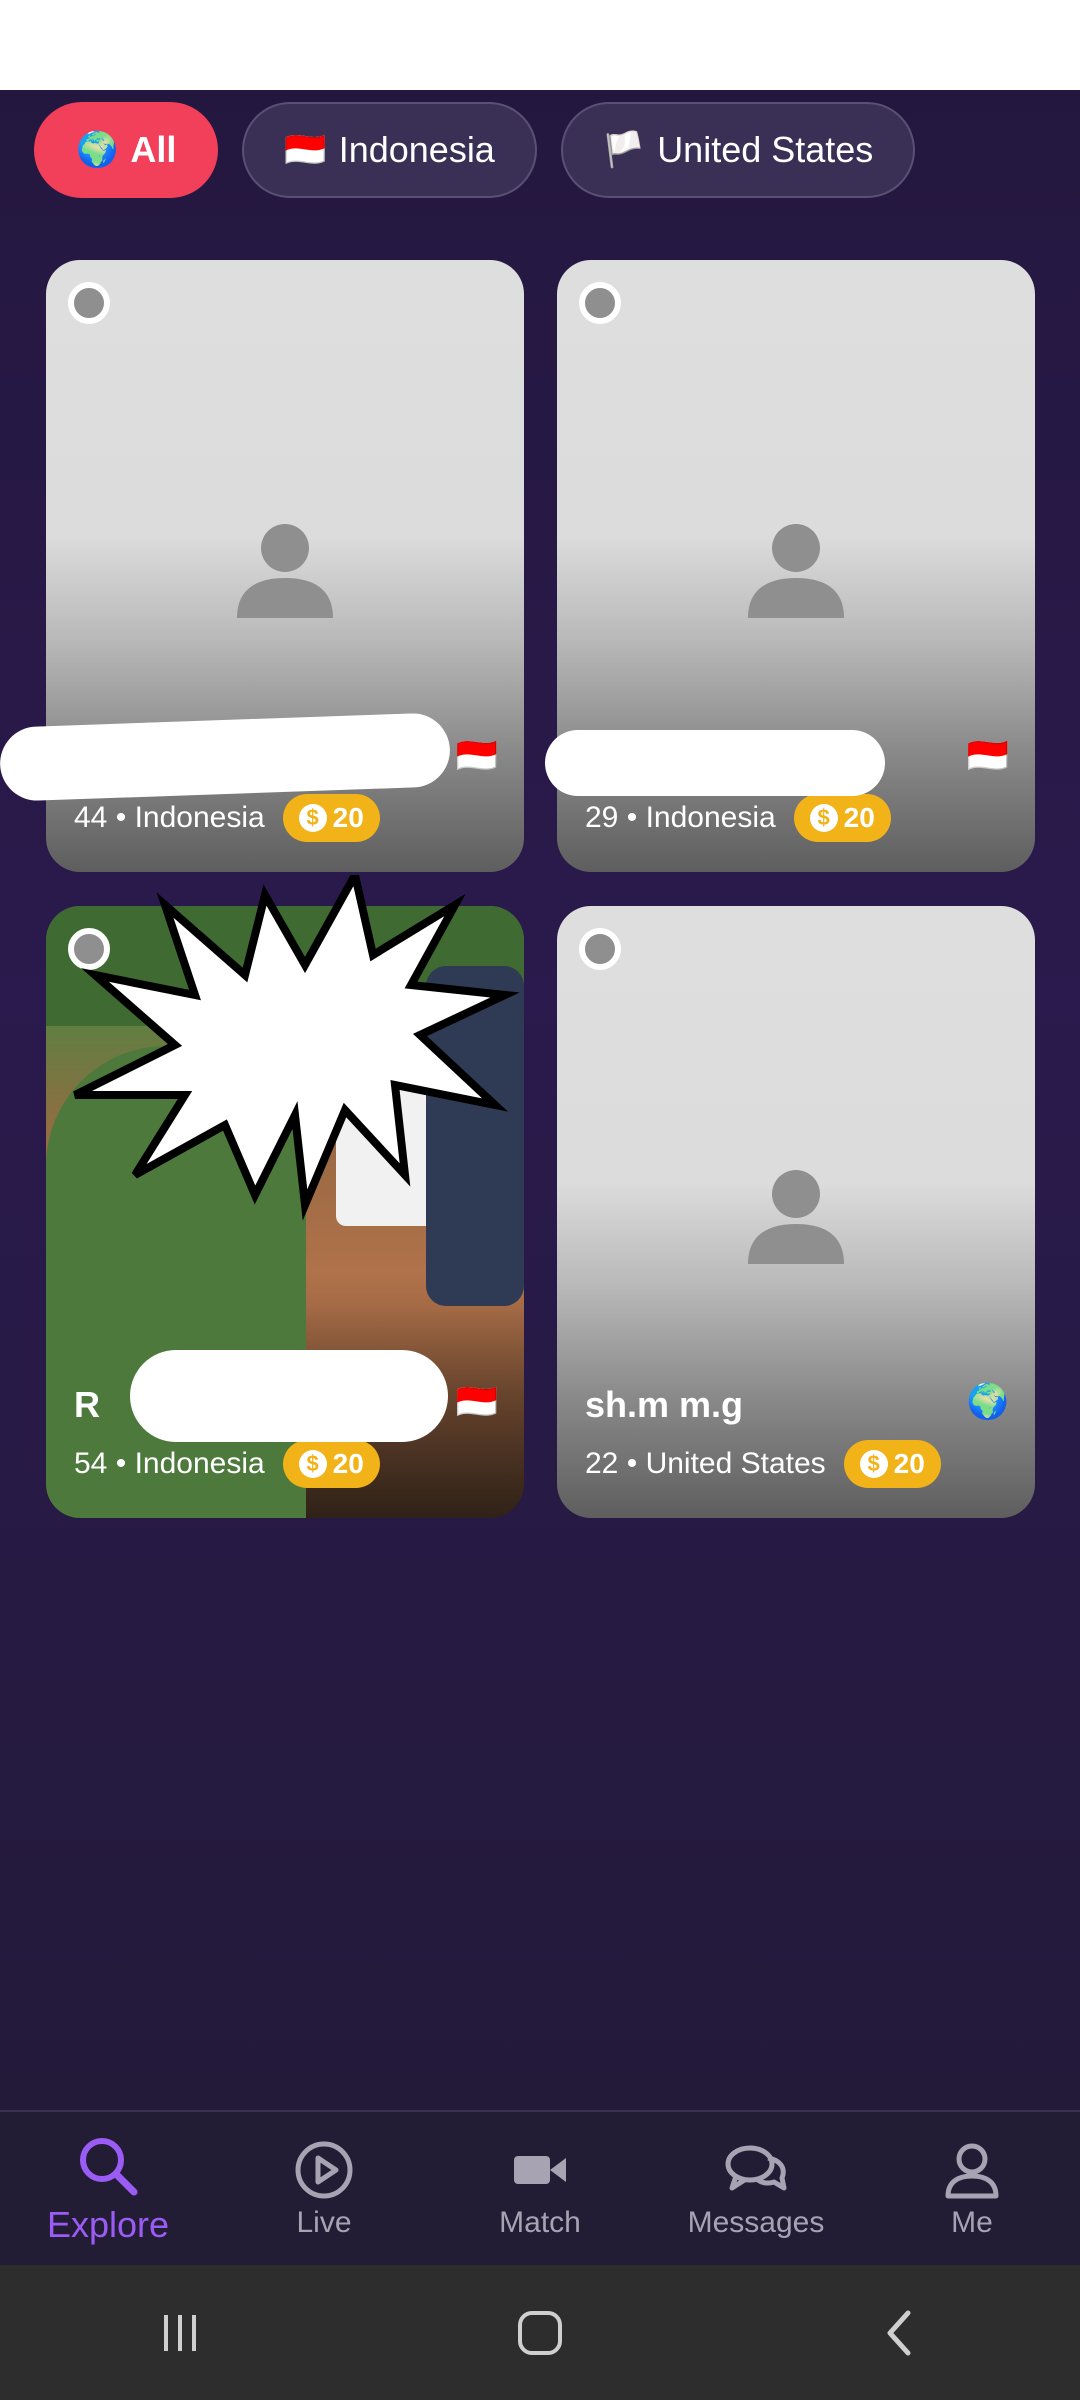  Describe the element at coordinates (91, 1463) in the screenshot. I see `profile-age: 54` at that location.